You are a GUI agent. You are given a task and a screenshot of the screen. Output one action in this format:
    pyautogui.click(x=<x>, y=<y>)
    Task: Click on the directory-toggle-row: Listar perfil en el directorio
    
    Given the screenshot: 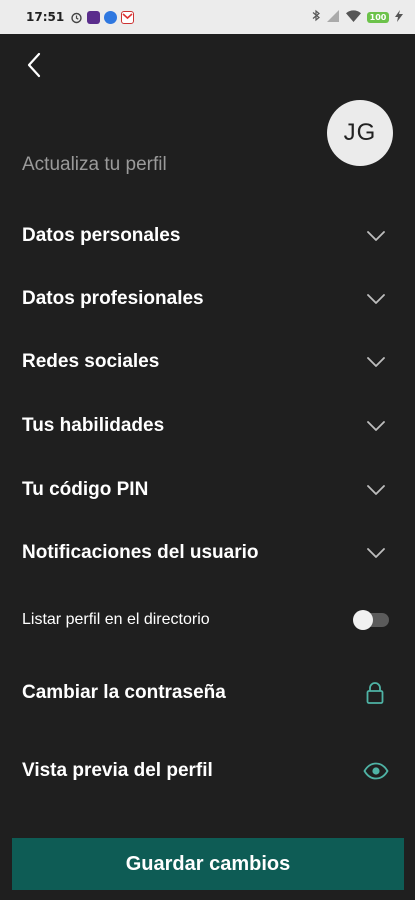 What is the action you would take?
    pyautogui.click(x=207, y=620)
    